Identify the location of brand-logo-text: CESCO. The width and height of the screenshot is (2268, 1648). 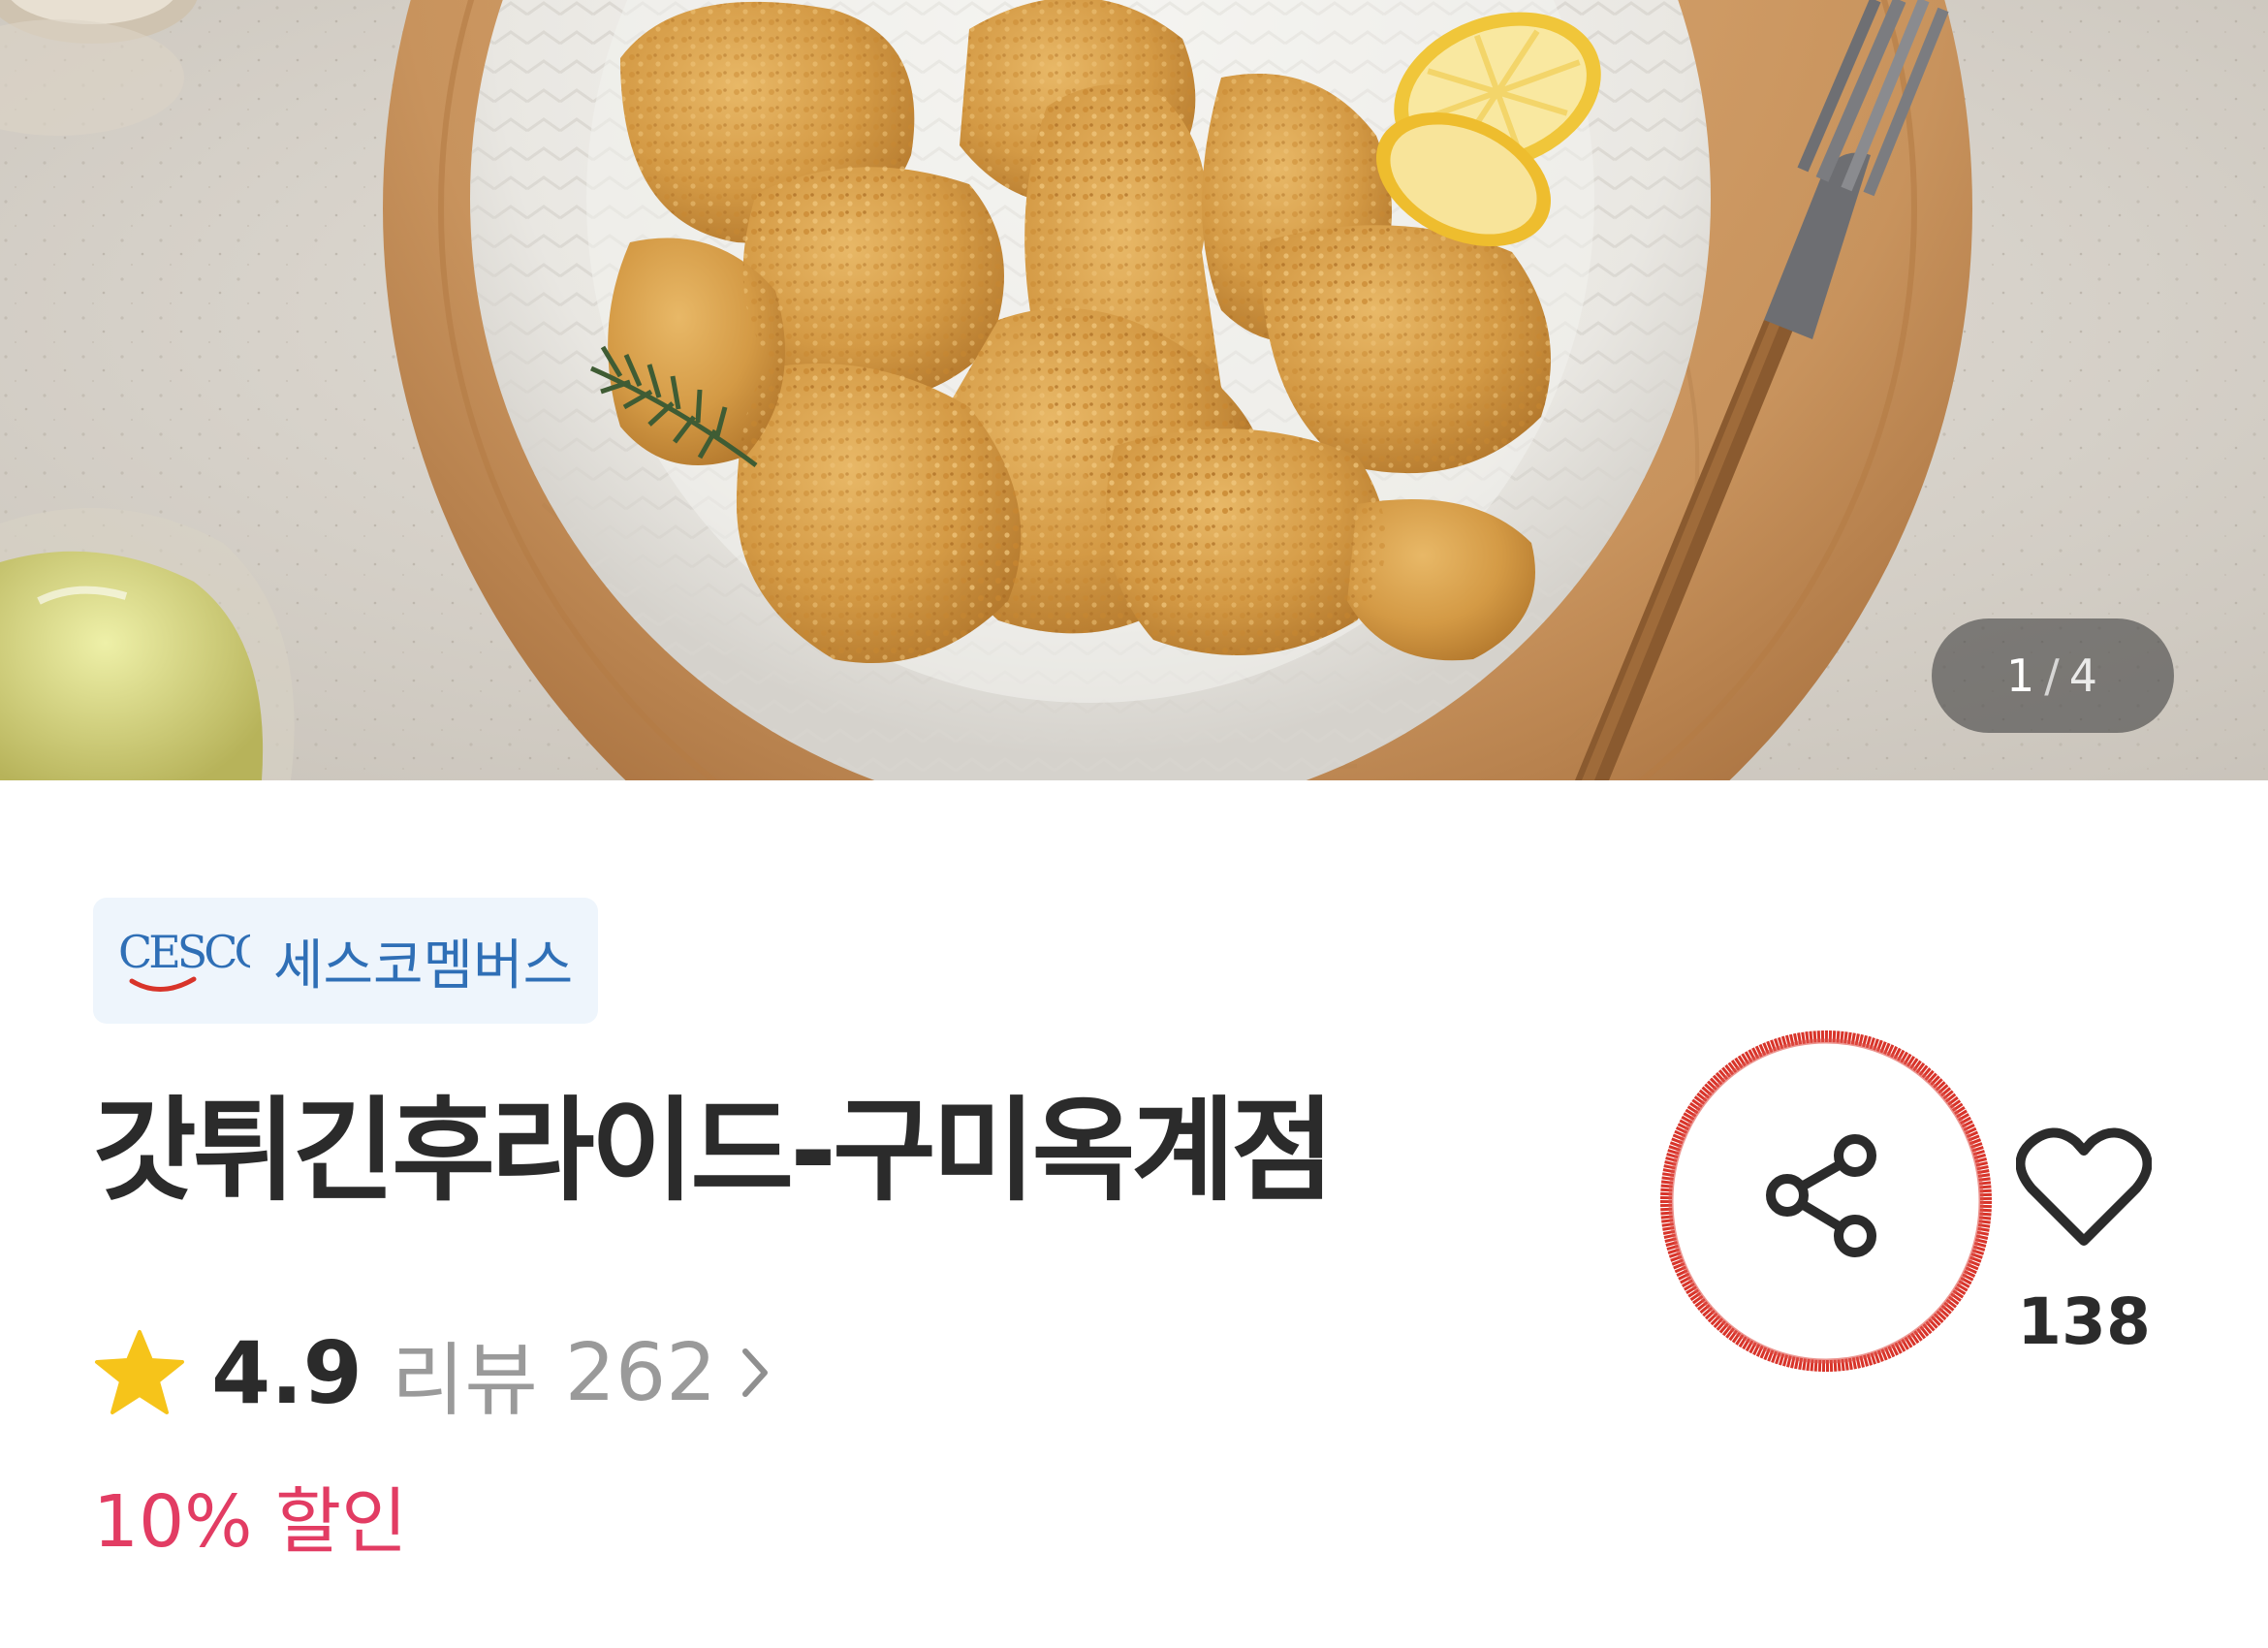
(184, 952).